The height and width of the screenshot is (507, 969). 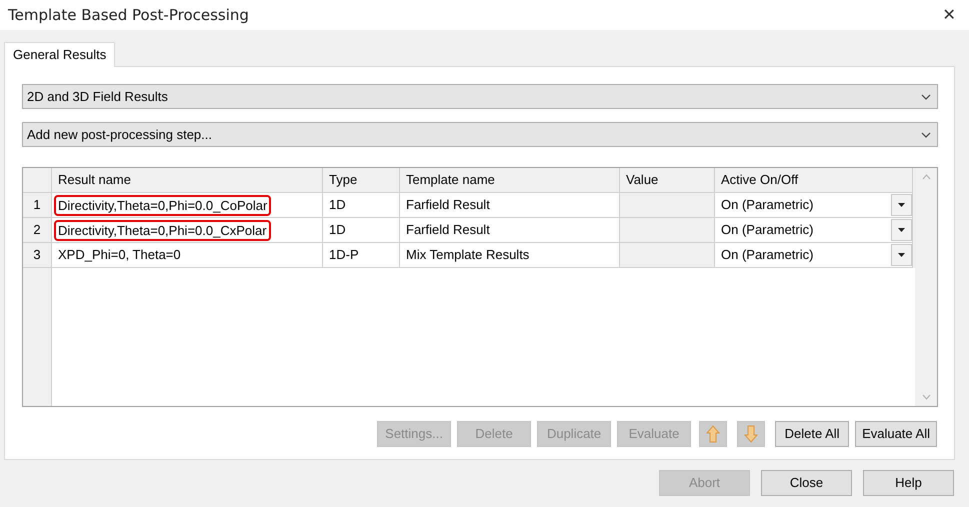 I want to click on column-header: Result name, so click(x=187, y=180).